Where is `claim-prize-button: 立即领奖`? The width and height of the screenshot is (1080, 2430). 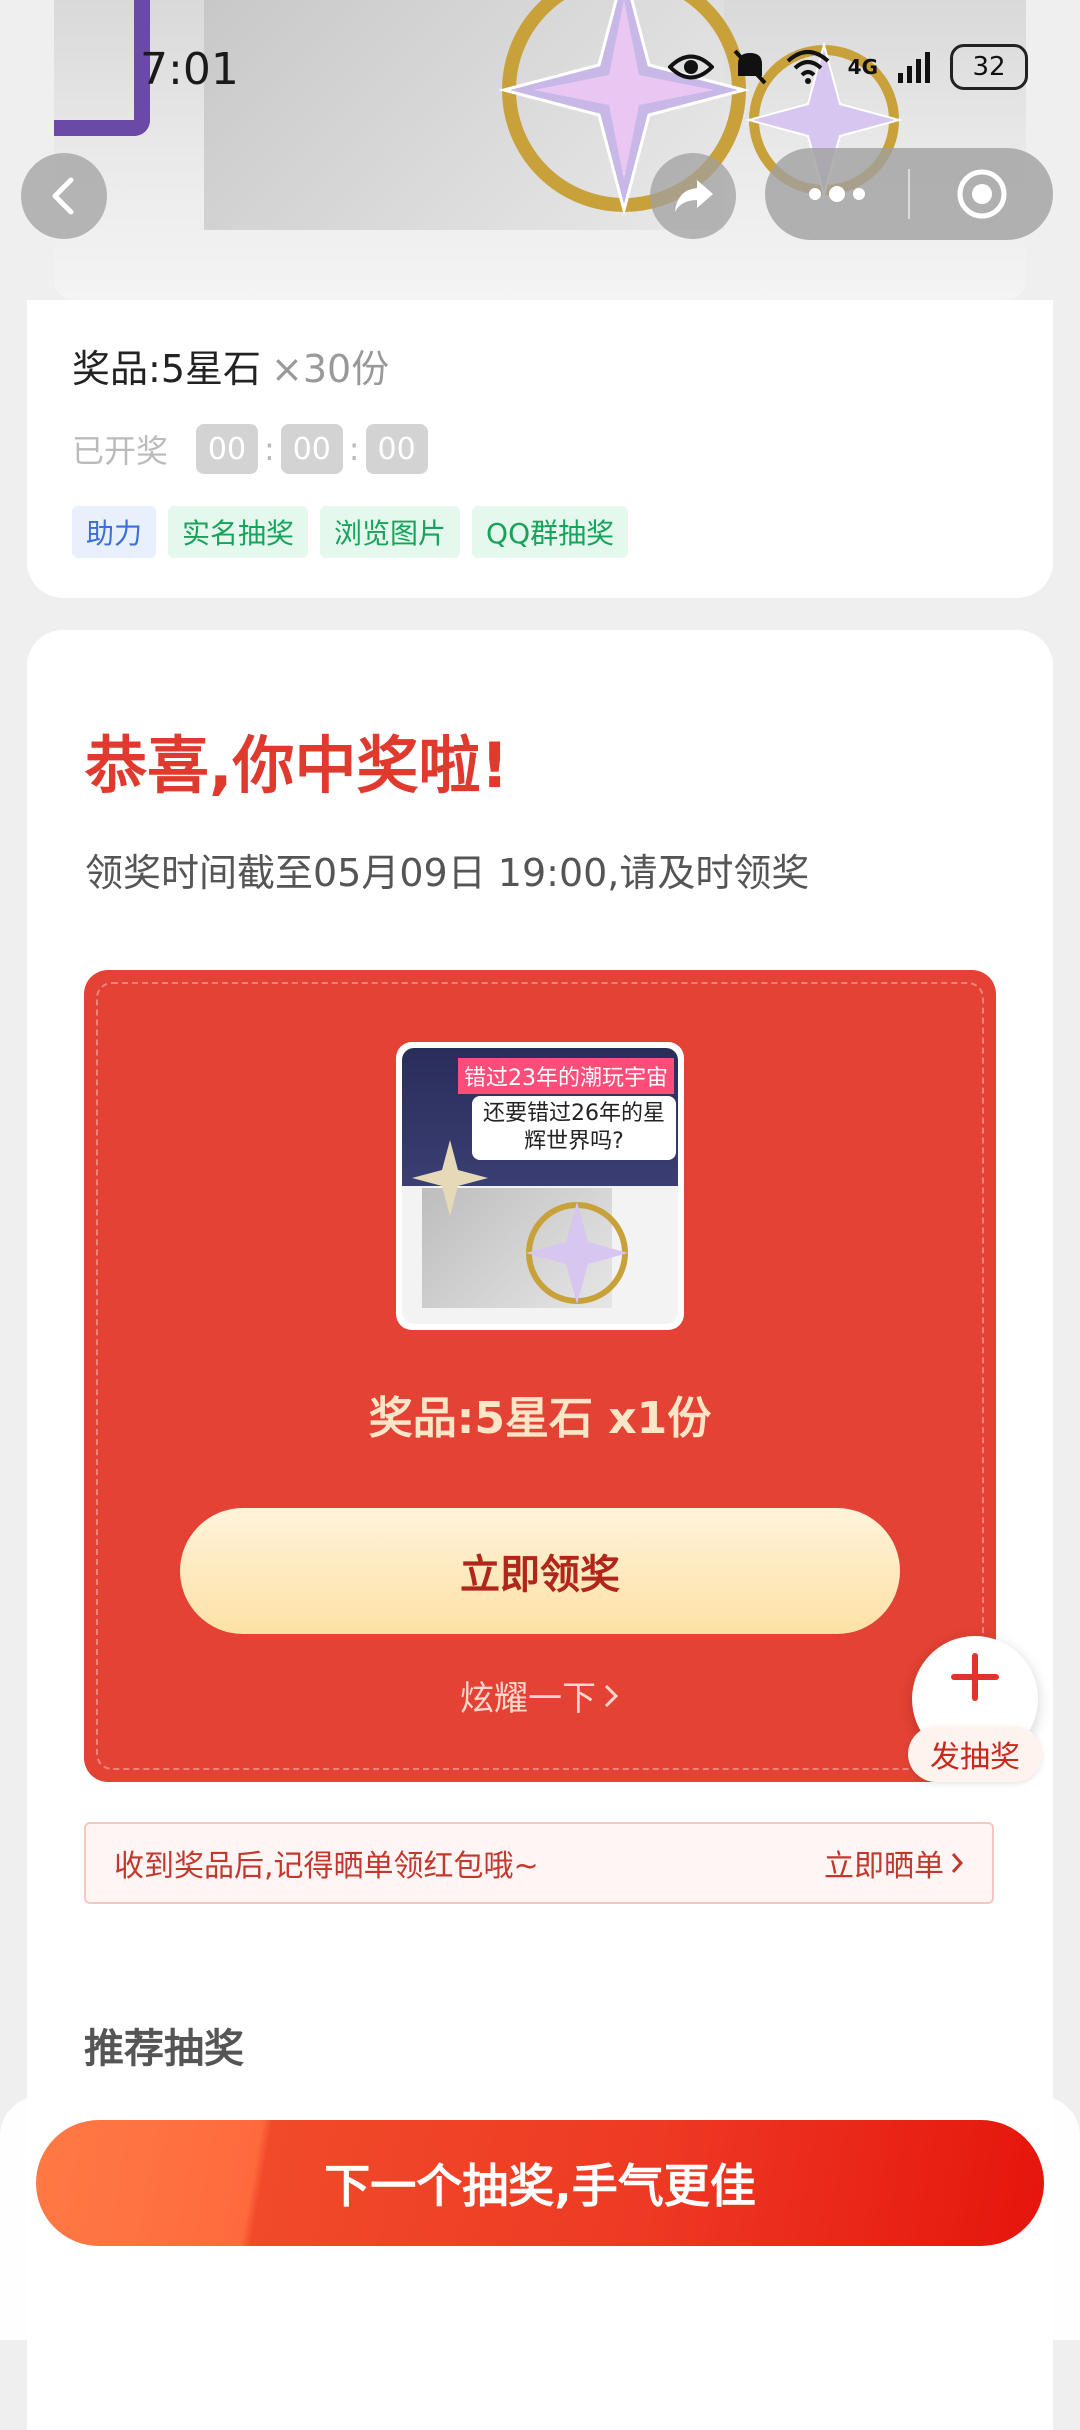 claim-prize-button: 立即领奖 is located at coordinates (540, 1571).